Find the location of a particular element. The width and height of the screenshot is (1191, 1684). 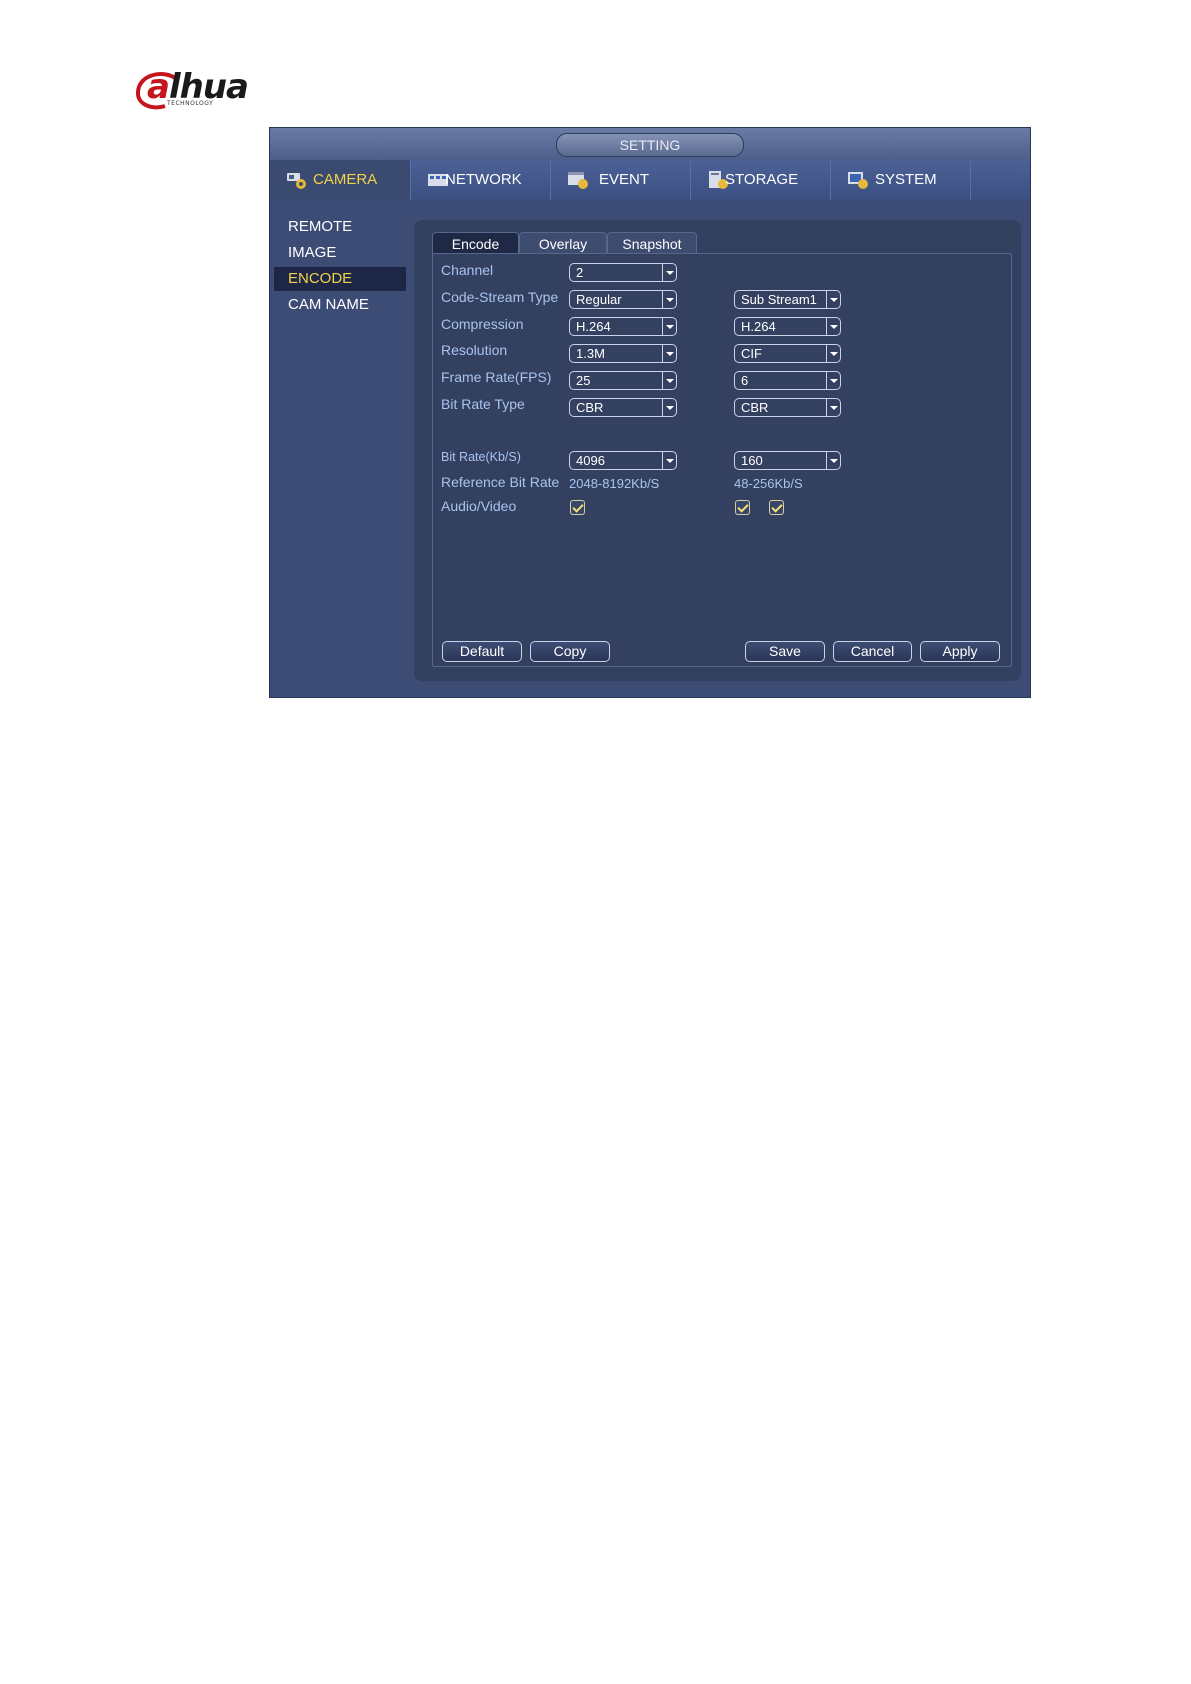

sidebar-item-image: IMAGE is located at coordinates (340, 253).